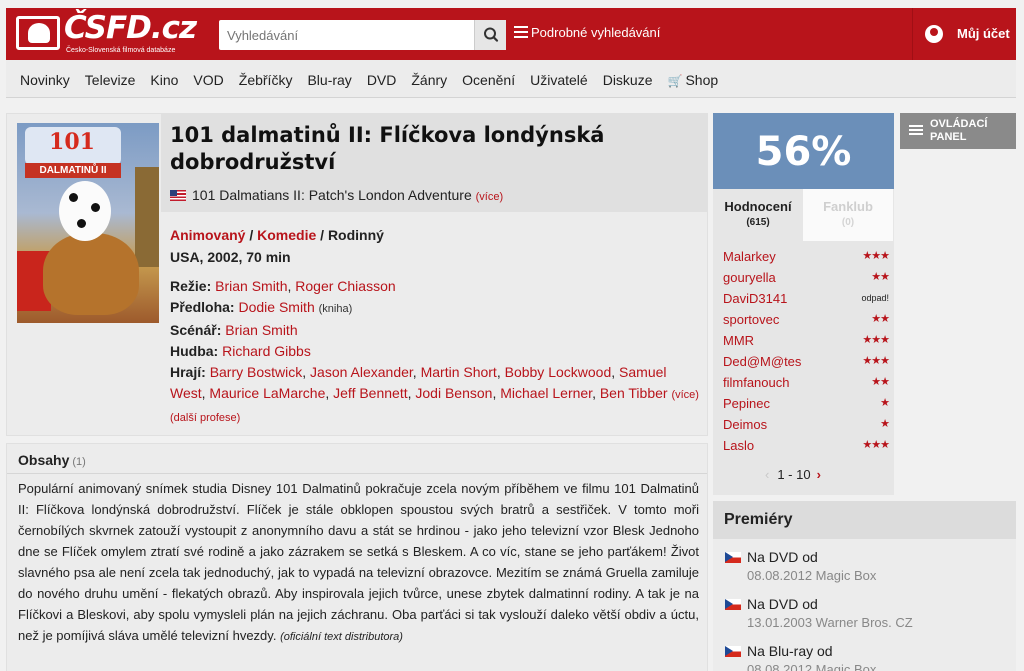 Image resolution: width=1024 pixels, height=671 pixels. Describe the element at coordinates (286, 235) in the screenshot. I see `genre-link: Komedie` at that location.